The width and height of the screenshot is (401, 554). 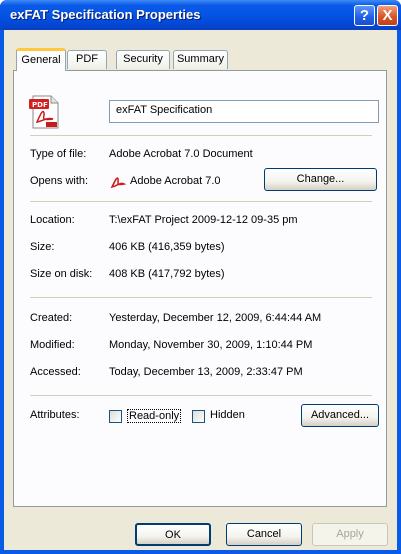 I want to click on opens-with-label: Opens with:, so click(x=59, y=181).